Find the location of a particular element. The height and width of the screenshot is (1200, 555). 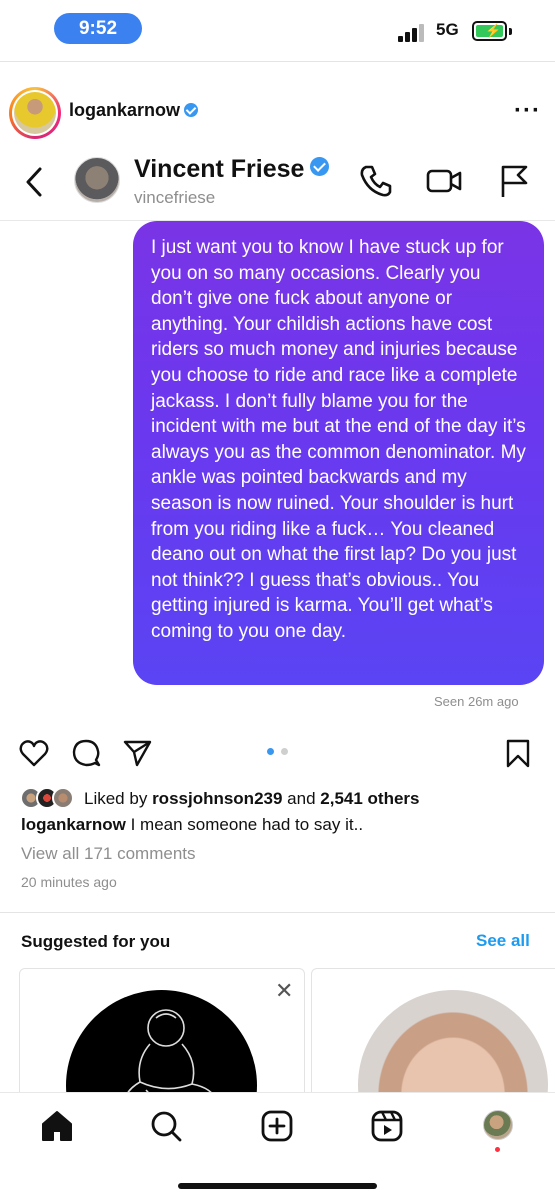

dm-header: Vincent Friese vincefriese is located at coordinates (277, 183).